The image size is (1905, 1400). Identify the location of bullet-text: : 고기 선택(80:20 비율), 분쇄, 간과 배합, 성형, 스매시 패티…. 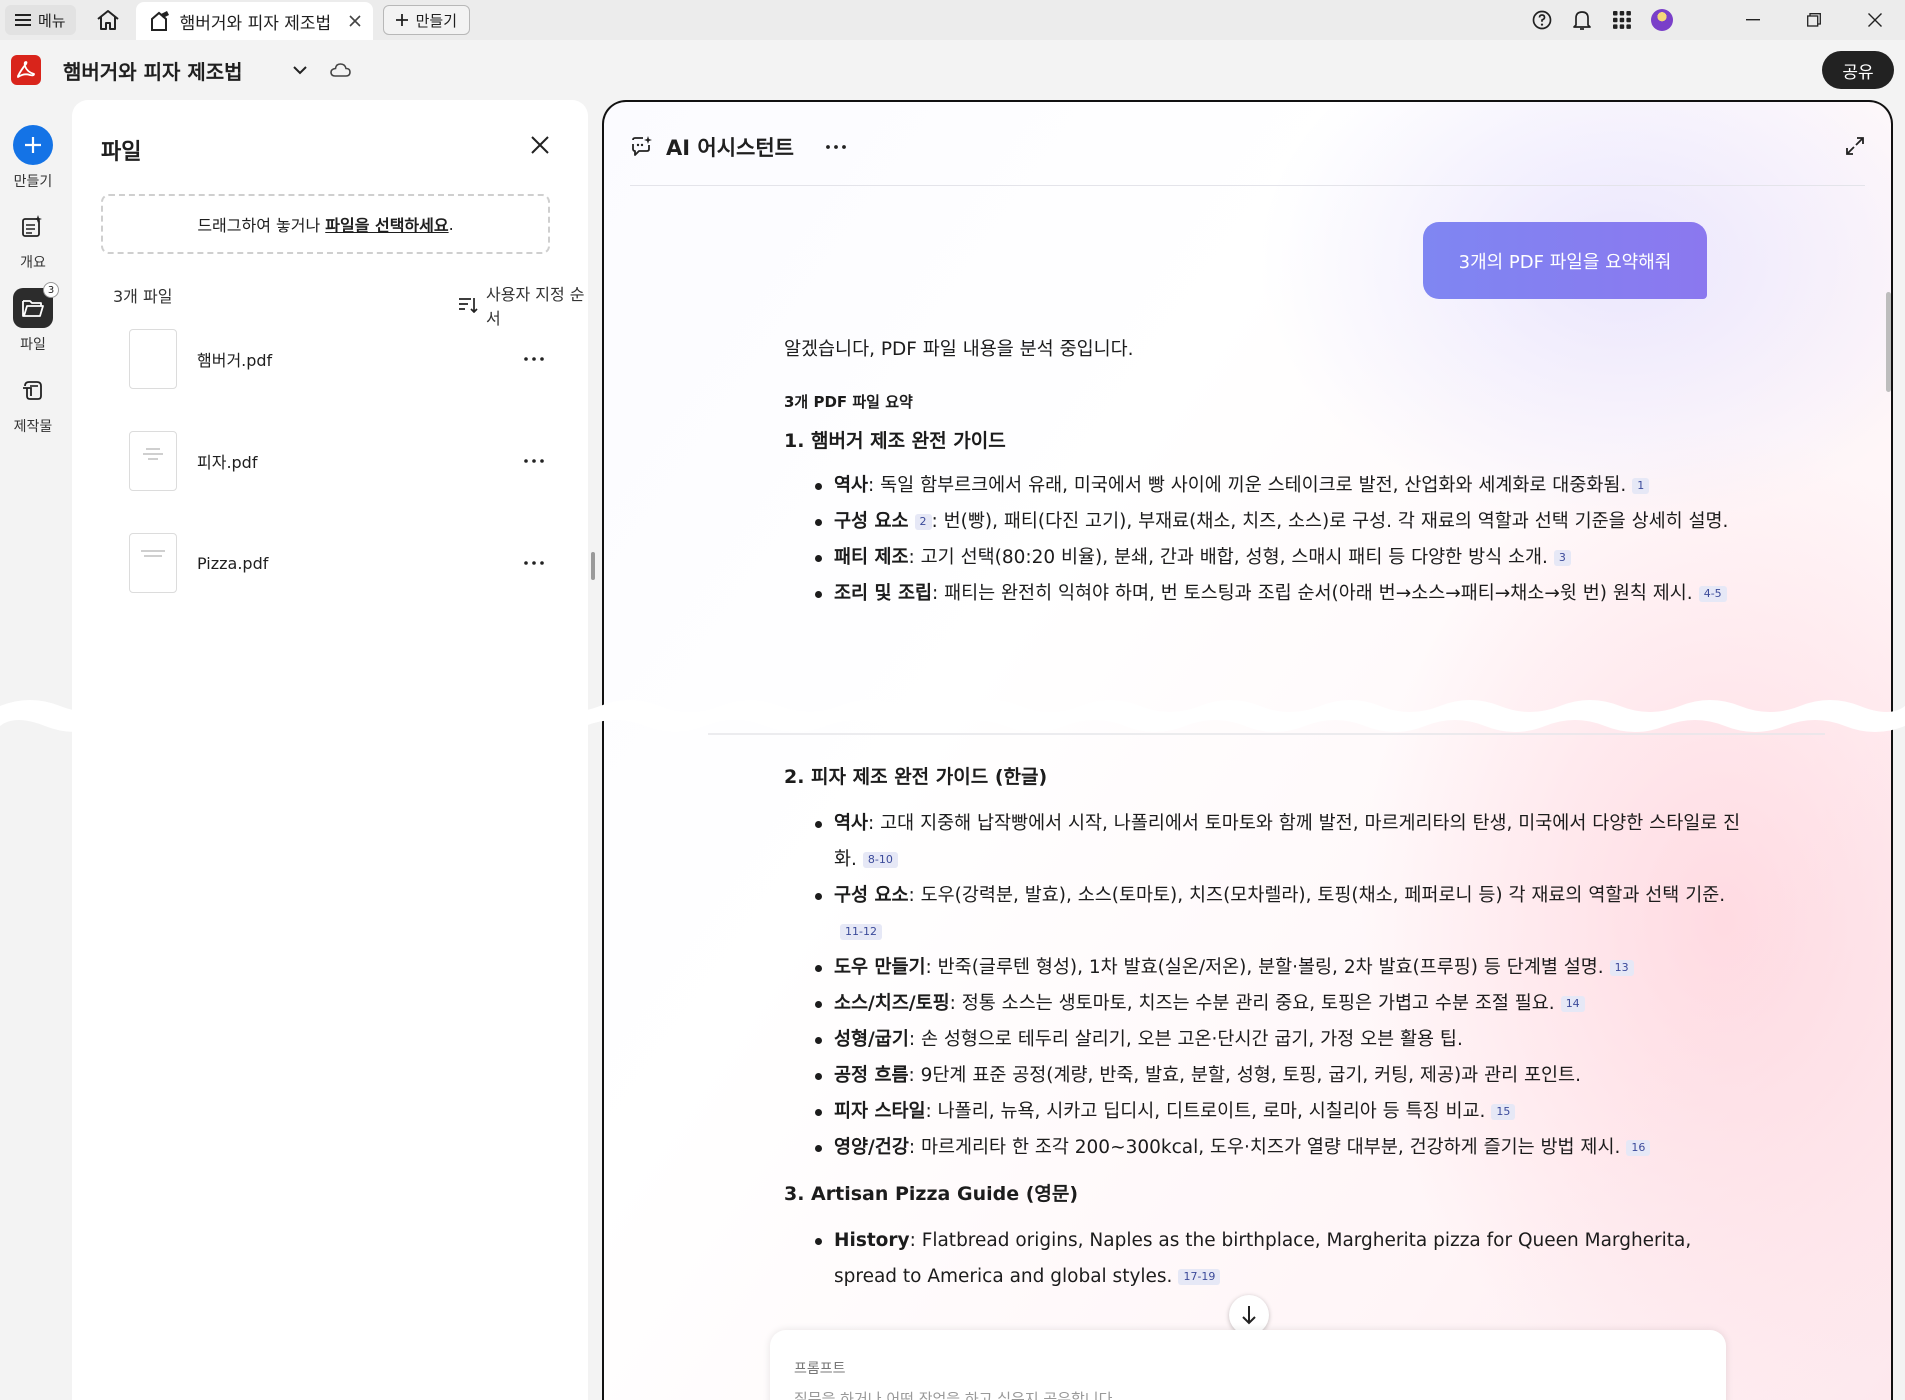
(1228, 557).